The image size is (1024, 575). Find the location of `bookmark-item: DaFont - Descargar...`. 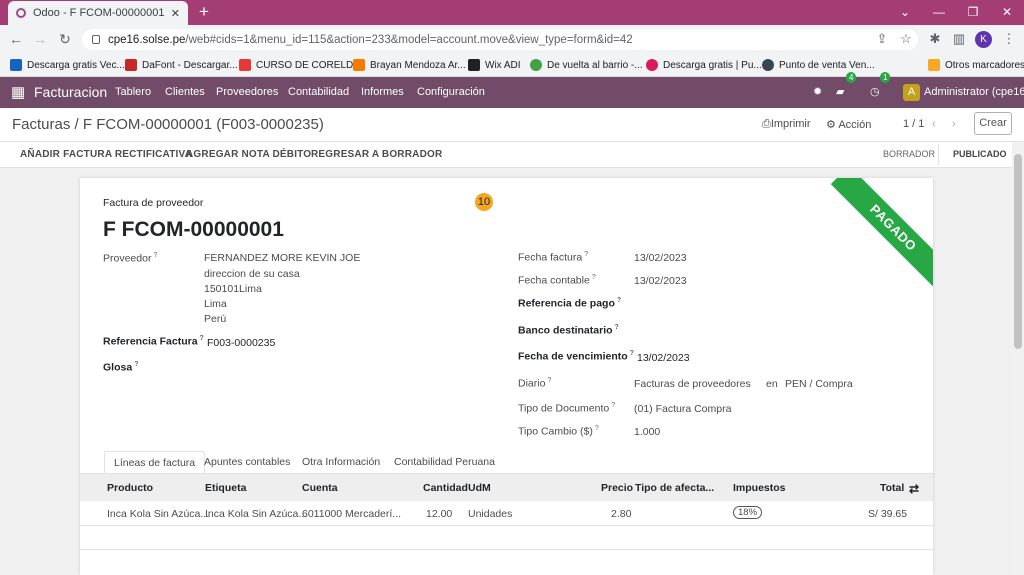

bookmark-item: DaFont - Descargar... is located at coordinates (181, 65).